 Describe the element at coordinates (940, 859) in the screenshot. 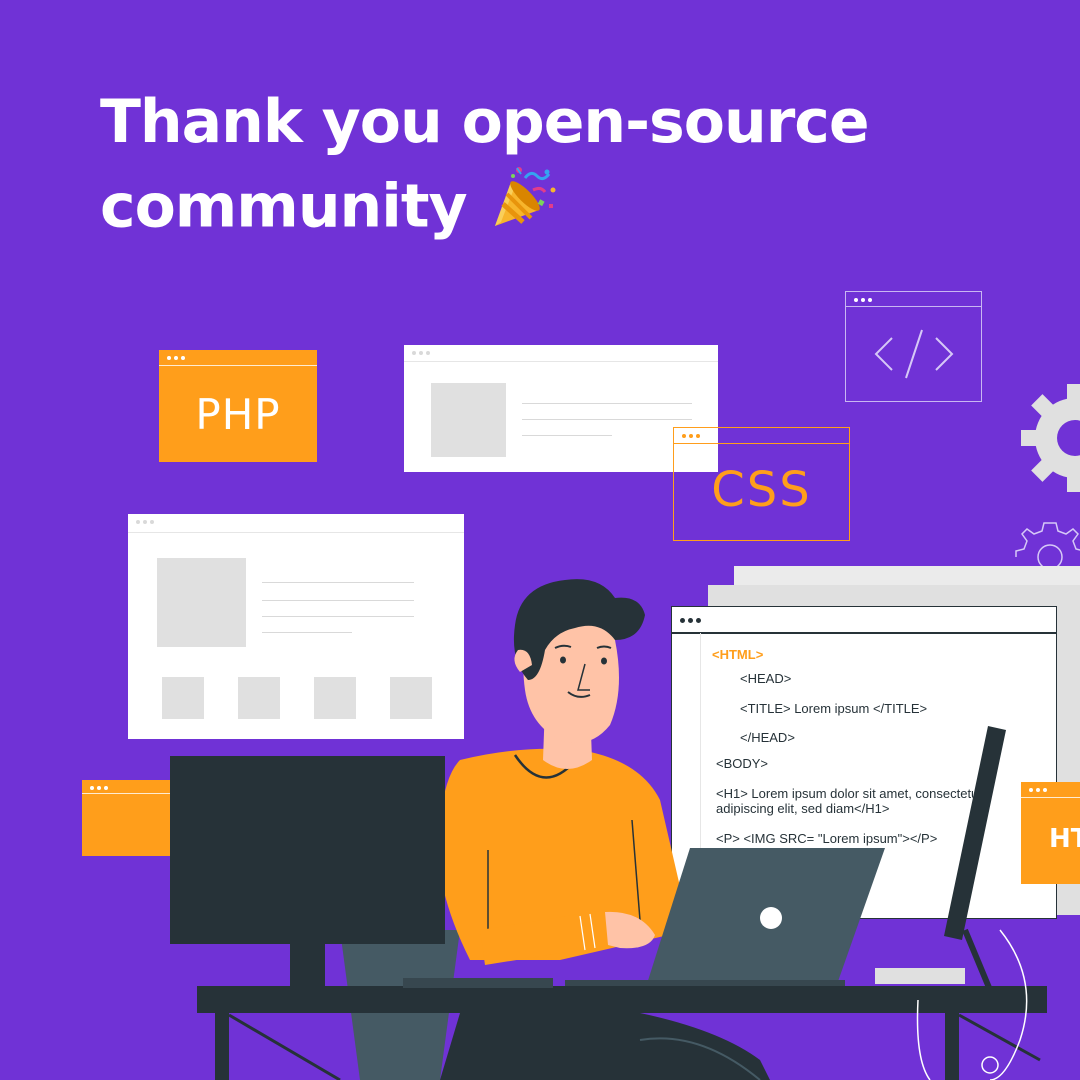

I see `monitor-side` at that location.